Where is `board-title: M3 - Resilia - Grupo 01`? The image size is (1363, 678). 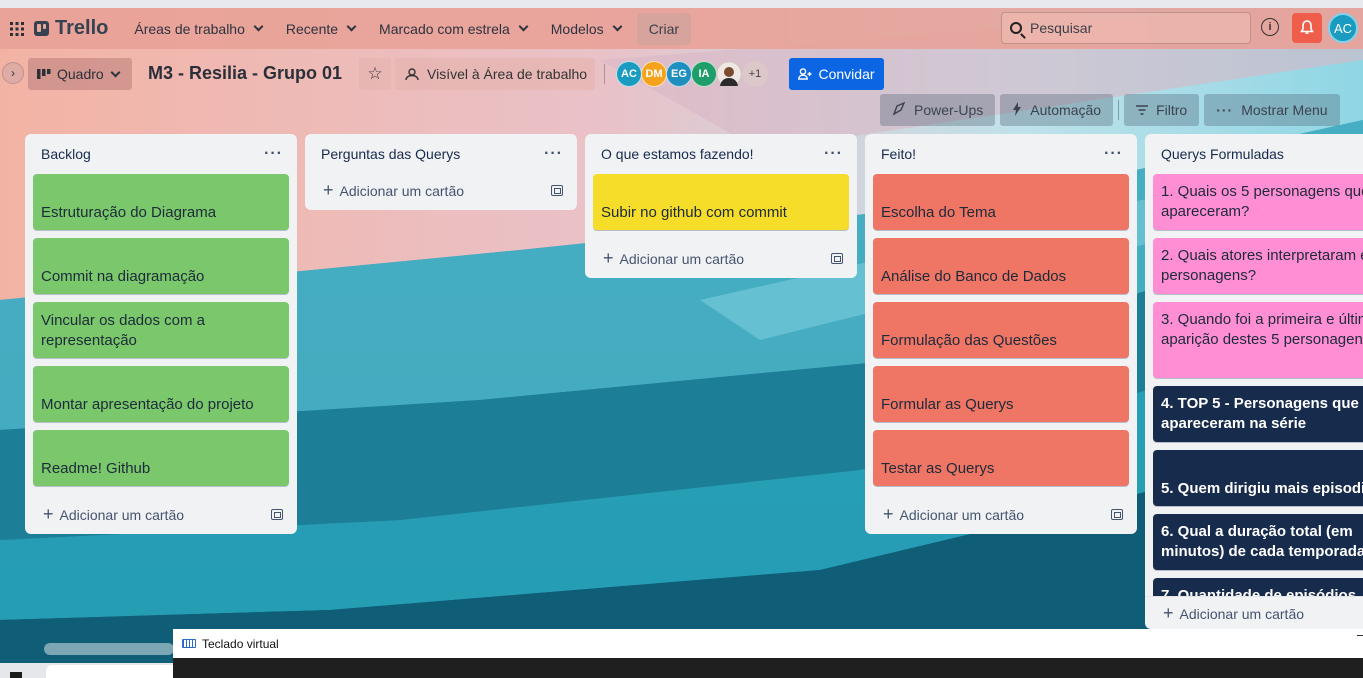
board-title: M3 - Resilia - Grupo 01 is located at coordinates (245, 73).